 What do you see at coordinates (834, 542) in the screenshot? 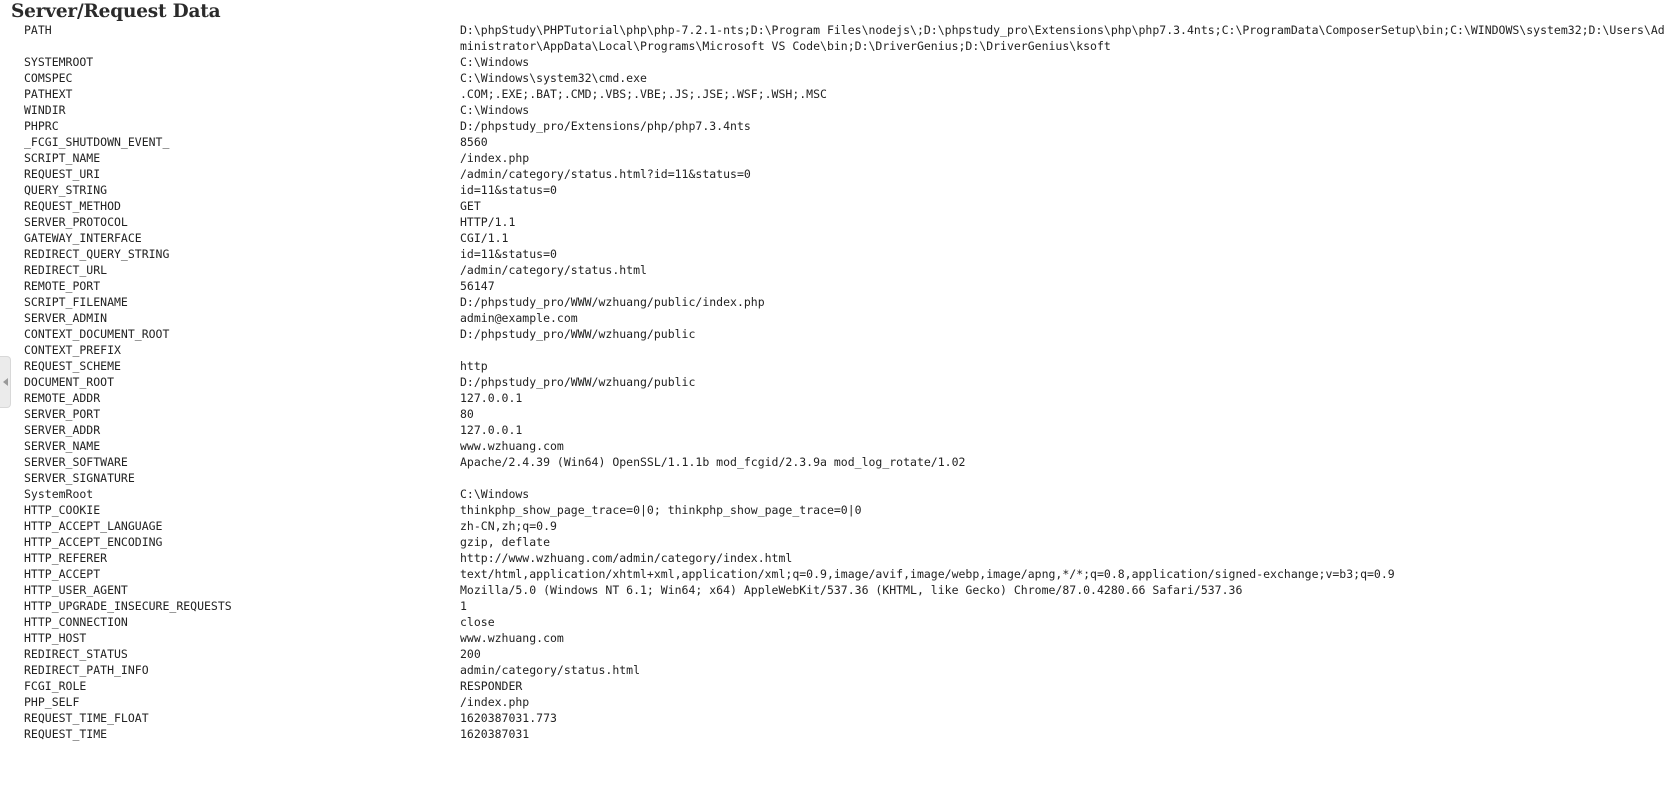
I see `table-row: HTTP_ACCEPT_ENCODING gzip, deflate` at bounding box center [834, 542].